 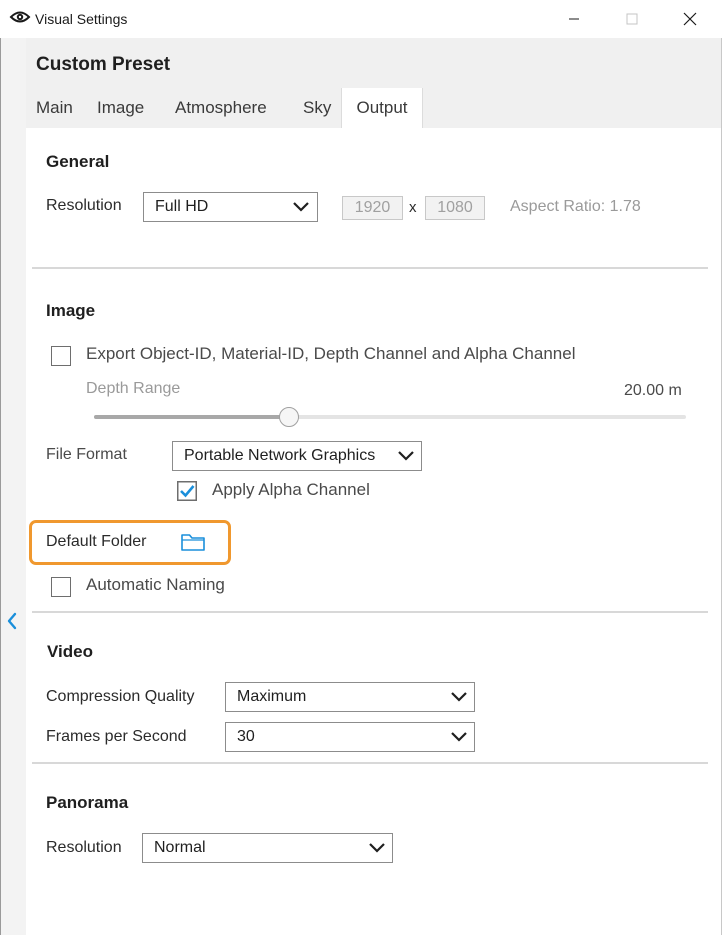 What do you see at coordinates (70, 651) in the screenshot?
I see `video-heading: Video` at bounding box center [70, 651].